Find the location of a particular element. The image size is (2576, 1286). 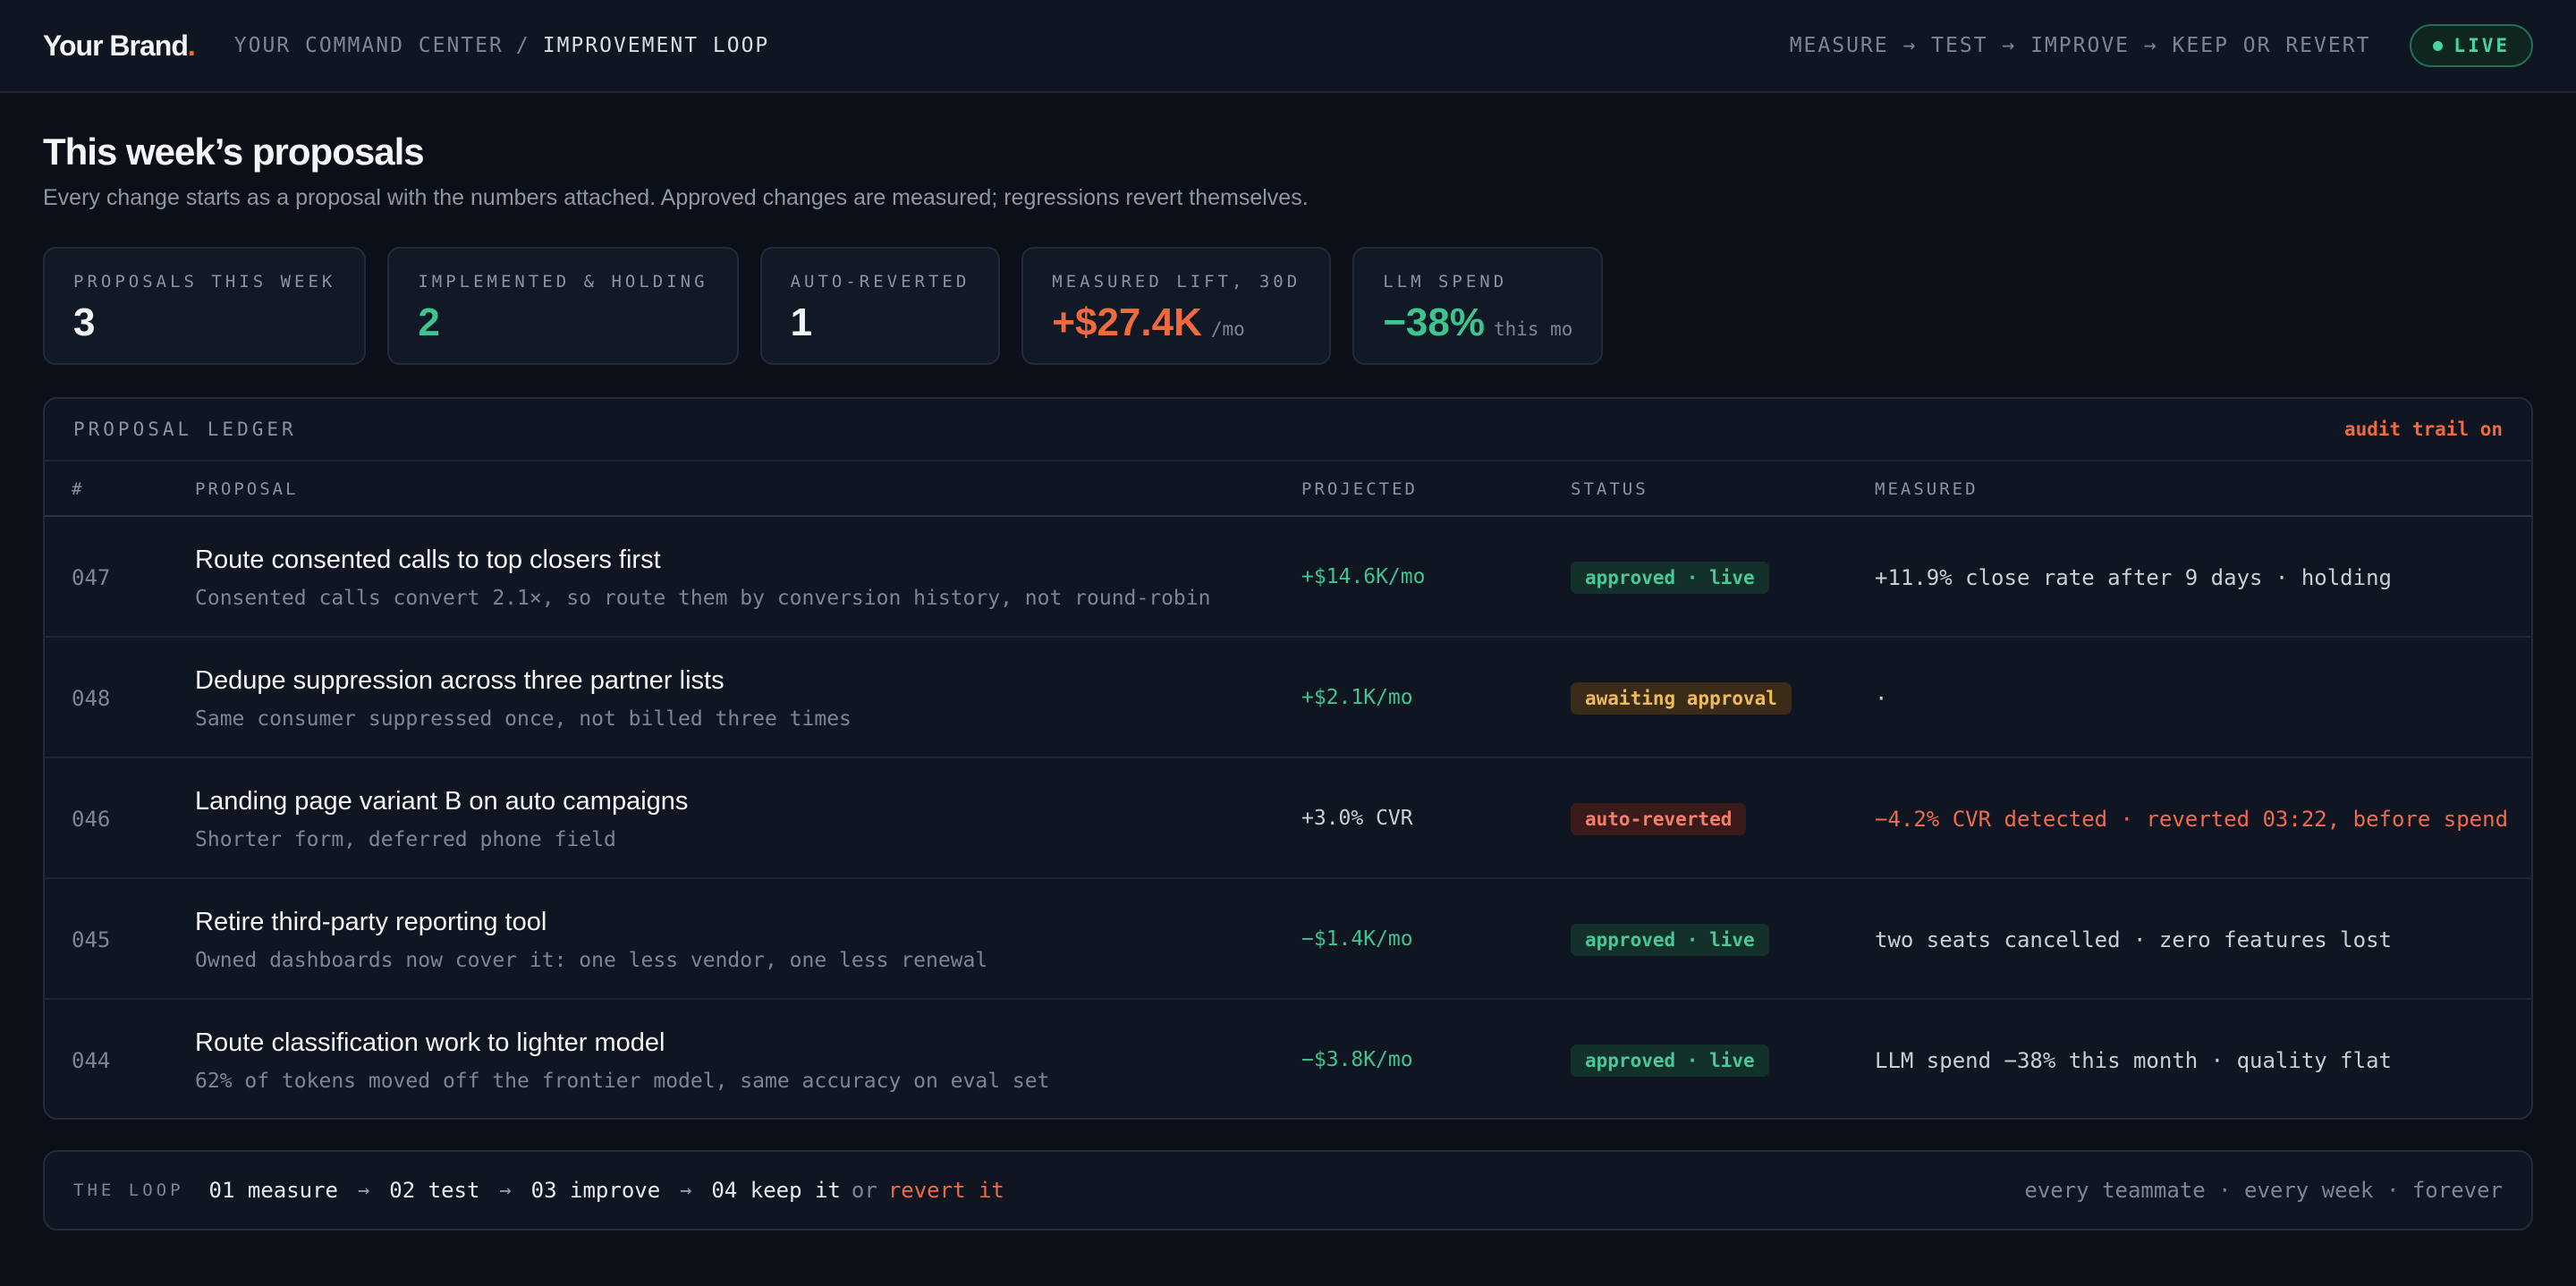

stat-label: IMPLEMENTED & HOLDING is located at coordinates (563, 282).